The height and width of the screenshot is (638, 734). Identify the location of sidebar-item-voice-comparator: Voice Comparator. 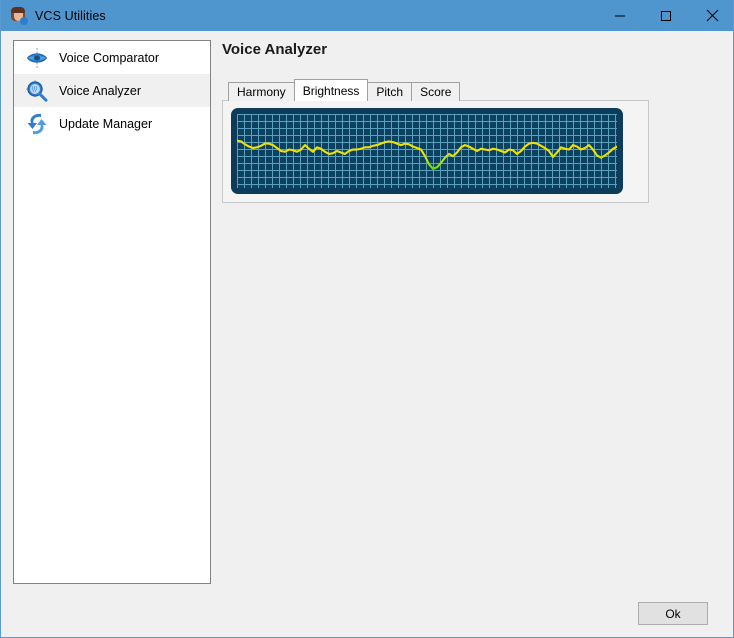
(112, 57).